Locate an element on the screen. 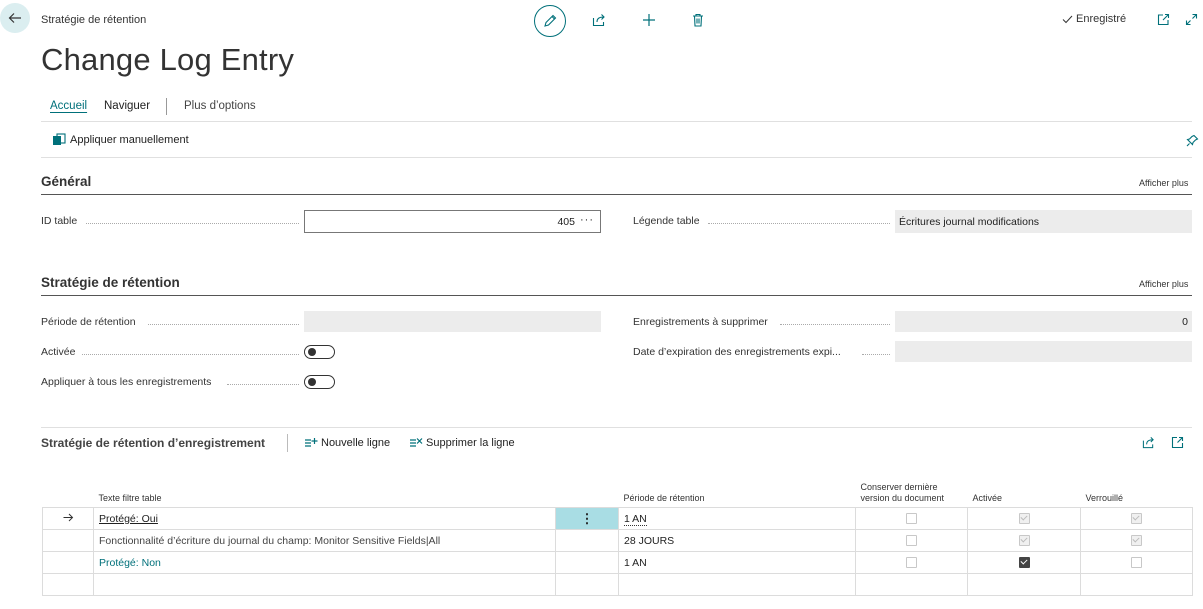  filter-text-cell: Protégé: Non is located at coordinates (324, 562).